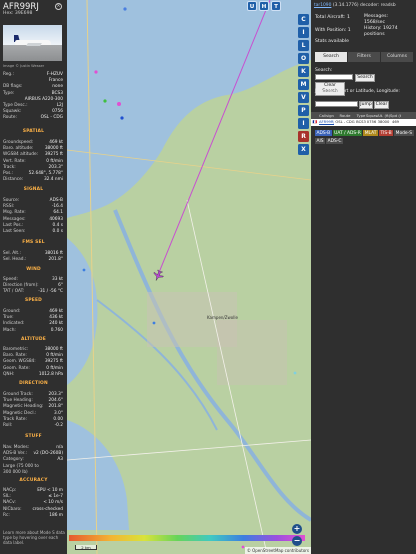 The image size is (416, 554). I want to click on table-row: 🇫🇷 AFR99RJ OSL - CDG BCS3 0756 38000 469, so click(363, 122).